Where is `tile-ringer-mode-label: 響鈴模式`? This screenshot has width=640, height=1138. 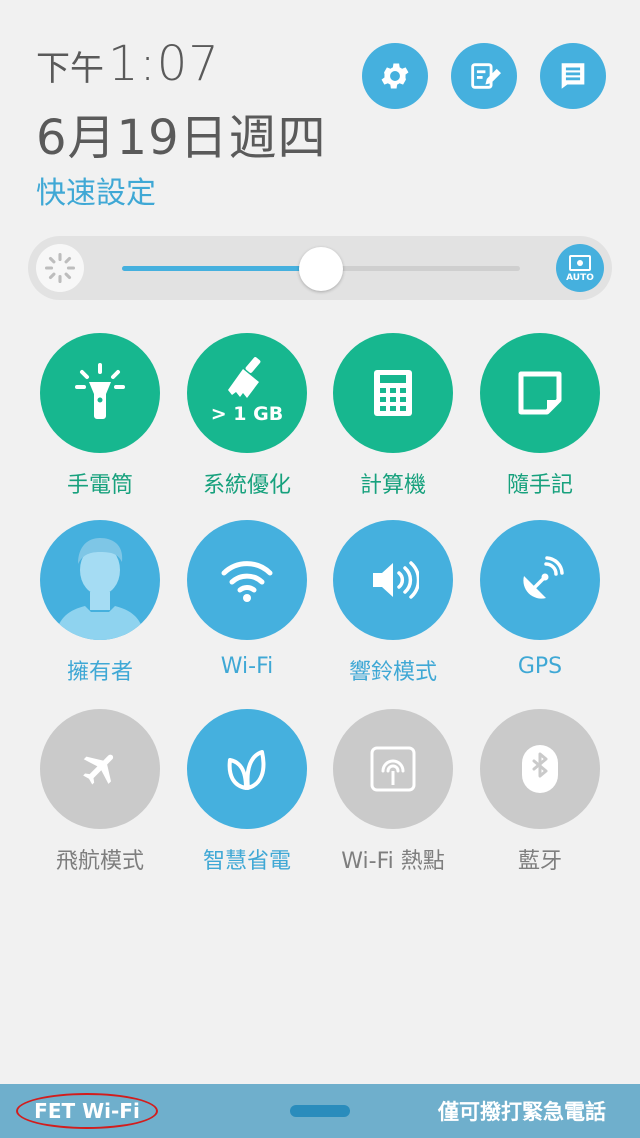
tile-ringer-mode-label: 響鈴模式 is located at coordinates (392, 672).